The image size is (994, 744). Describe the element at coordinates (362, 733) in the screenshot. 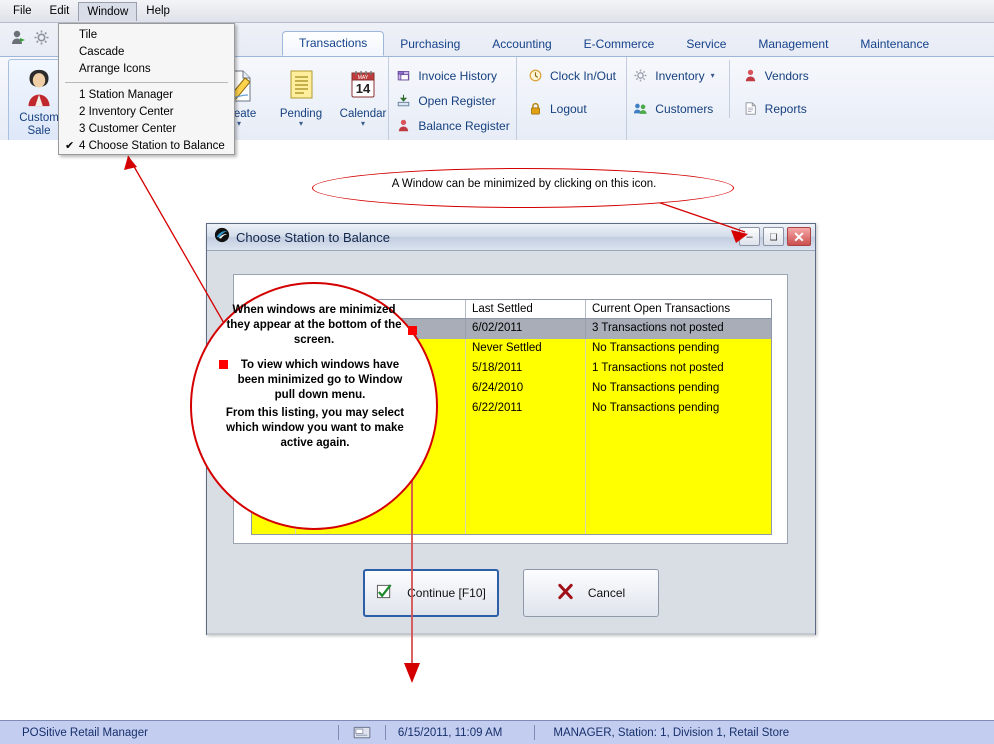

I see `monitor-icon` at that location.